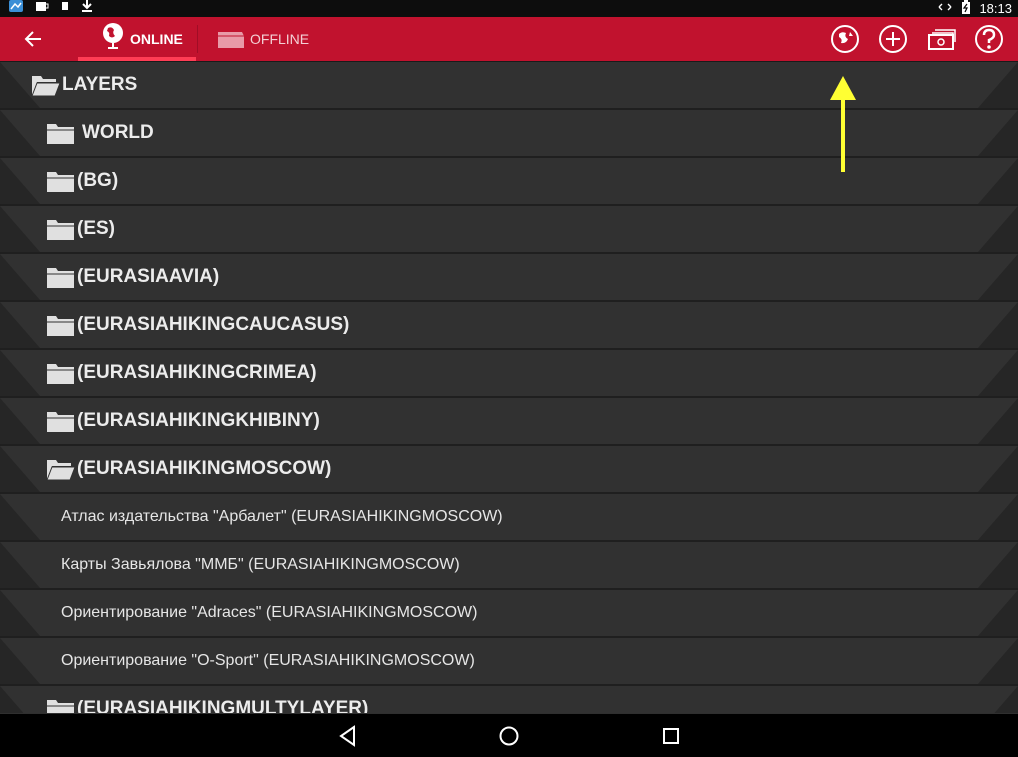 This screenshot has height=757, width=1018. I want to click on list-item-label: LAYERS, so click(100, 84).